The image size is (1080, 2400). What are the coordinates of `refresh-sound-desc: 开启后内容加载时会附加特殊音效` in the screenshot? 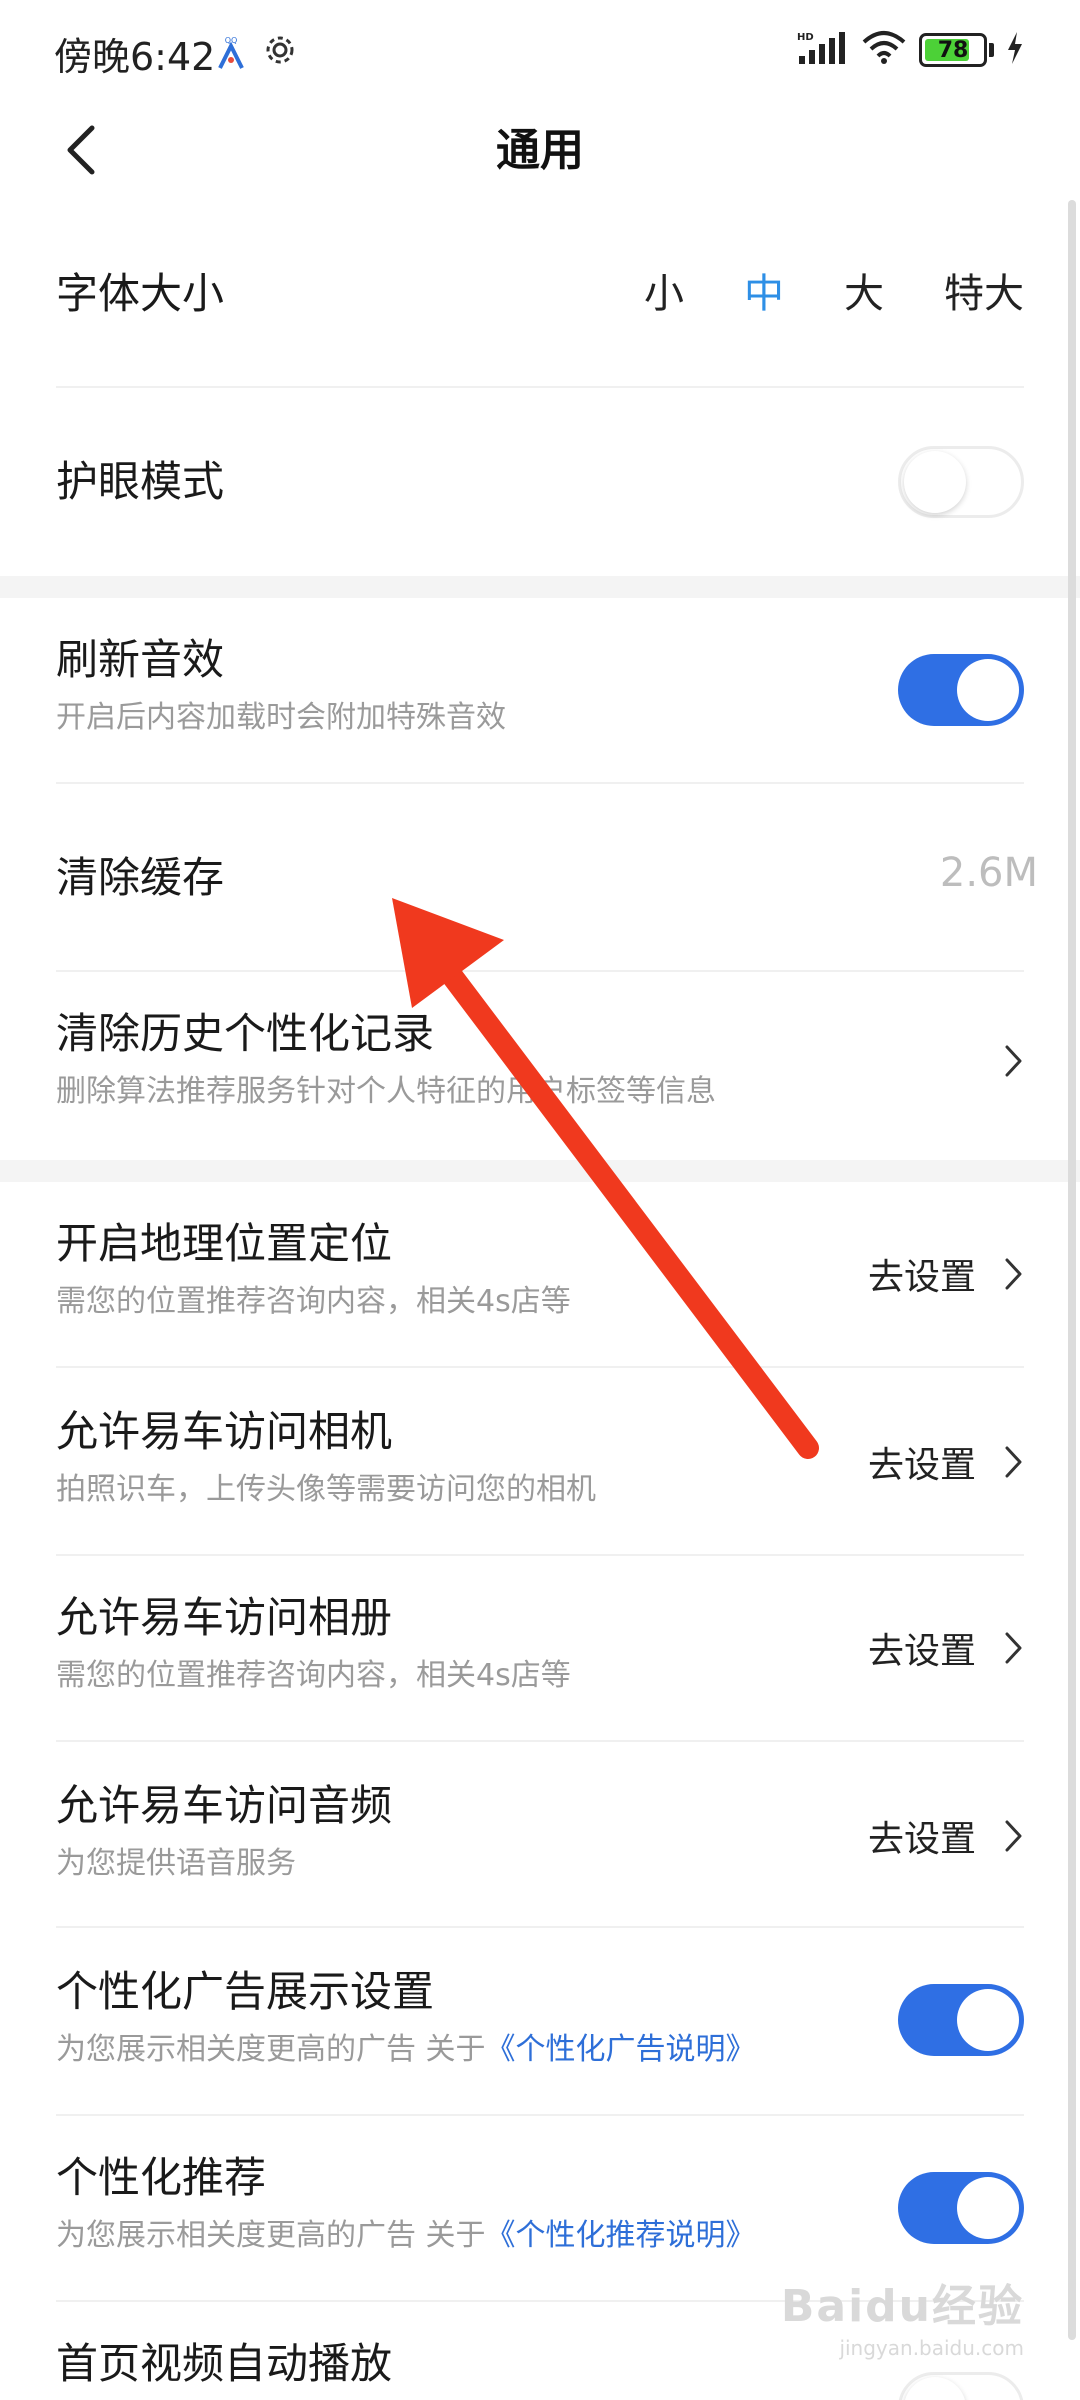 It's located at (281, 717).